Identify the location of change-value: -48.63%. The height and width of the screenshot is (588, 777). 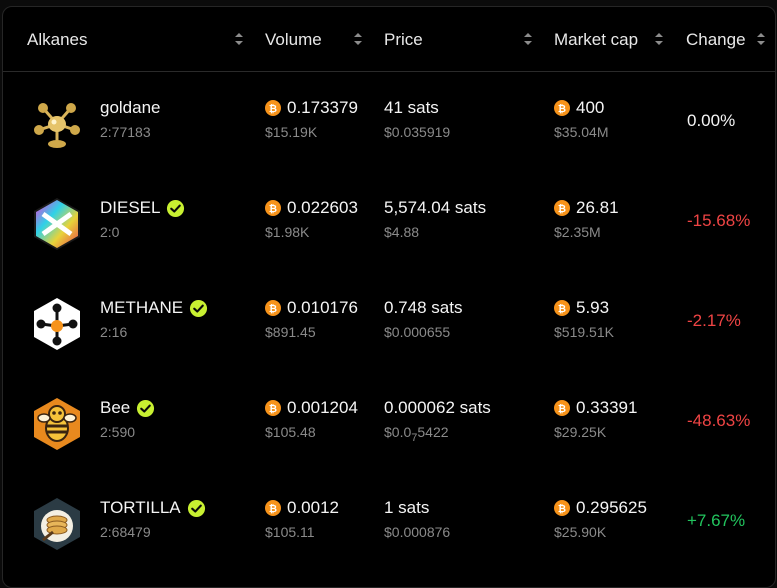
(719, 420).